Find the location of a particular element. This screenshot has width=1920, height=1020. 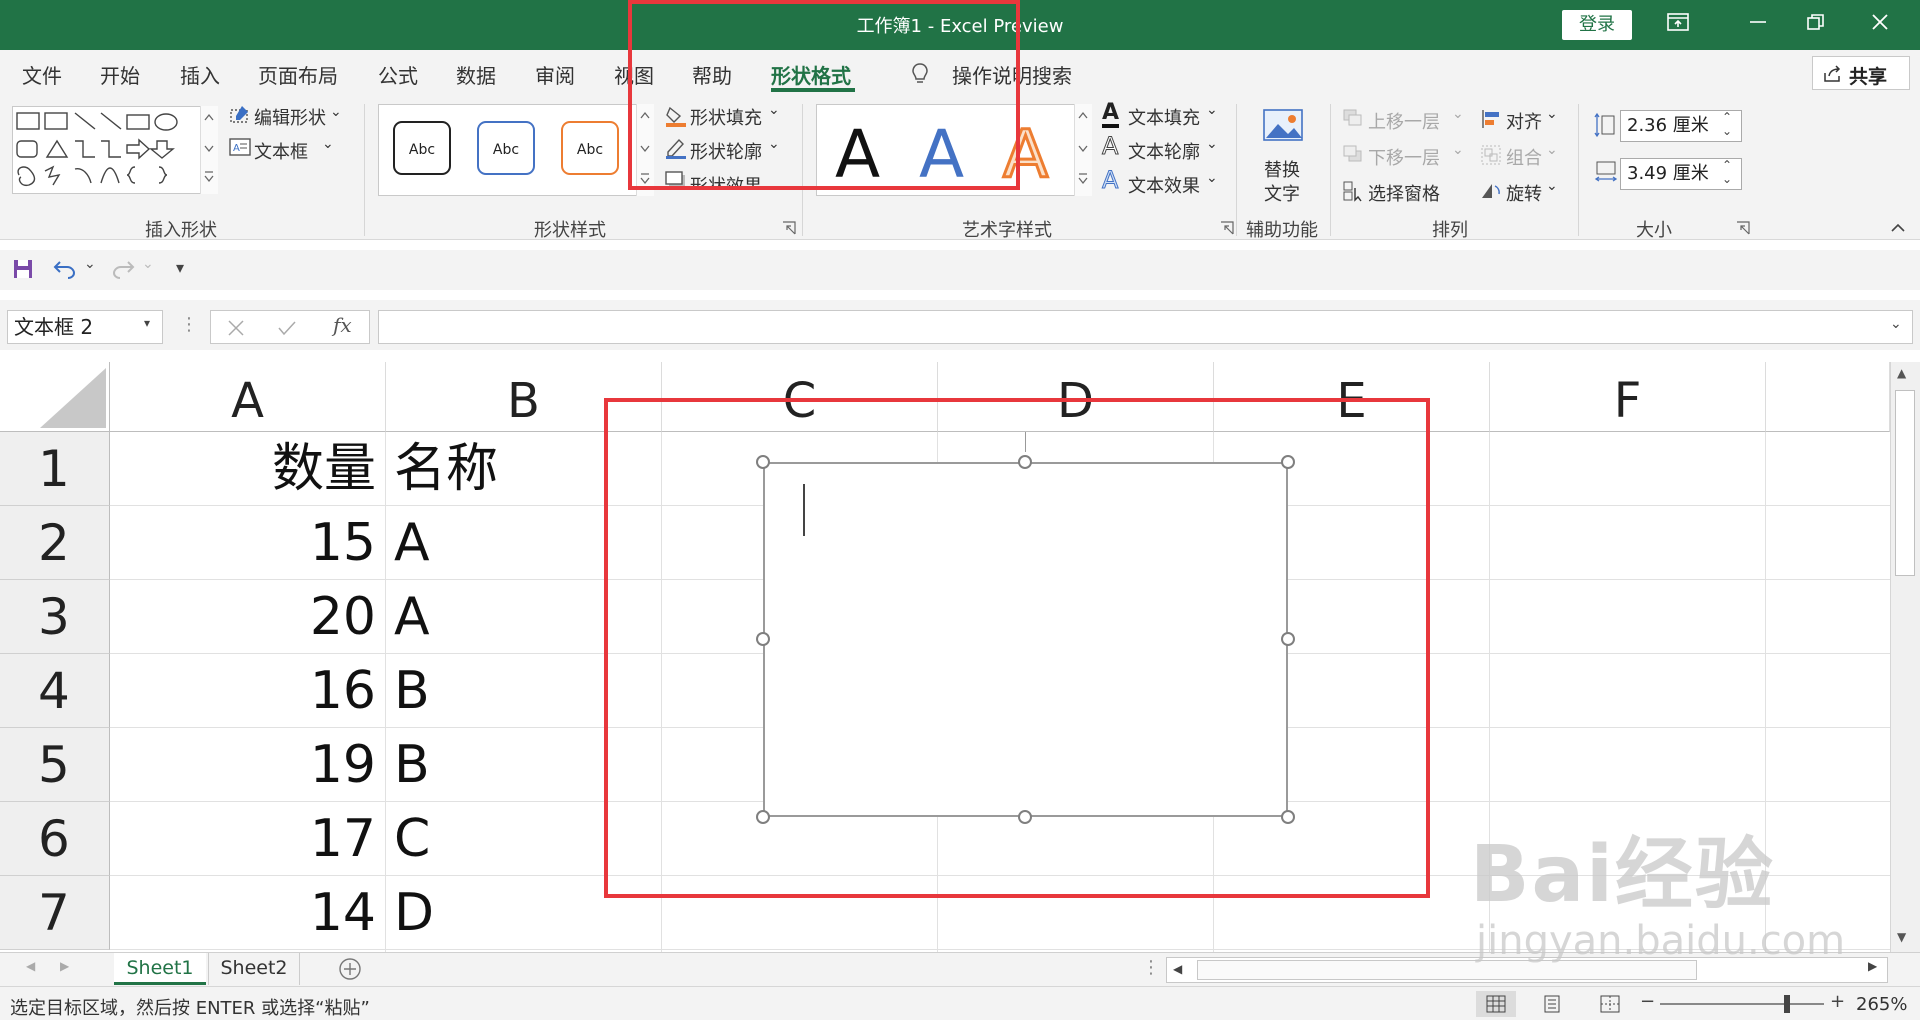

shape-styles-gallery: Abc Abc Abc is located at coordinates (516, 150).